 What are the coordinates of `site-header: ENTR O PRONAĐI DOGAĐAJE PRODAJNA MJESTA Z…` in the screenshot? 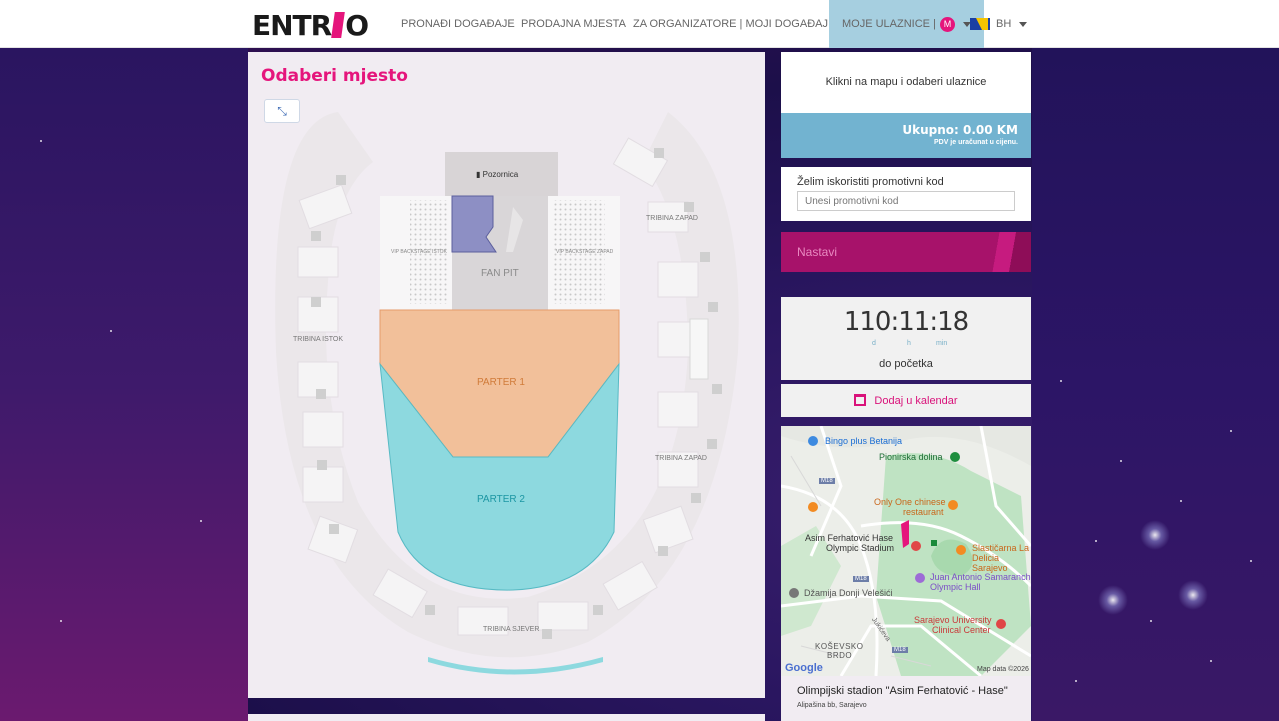 It's located at (639, 24).